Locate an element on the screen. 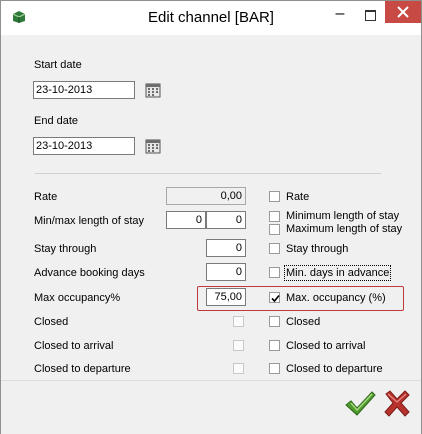  minimize-button: – is located at coordinates (340, 15).